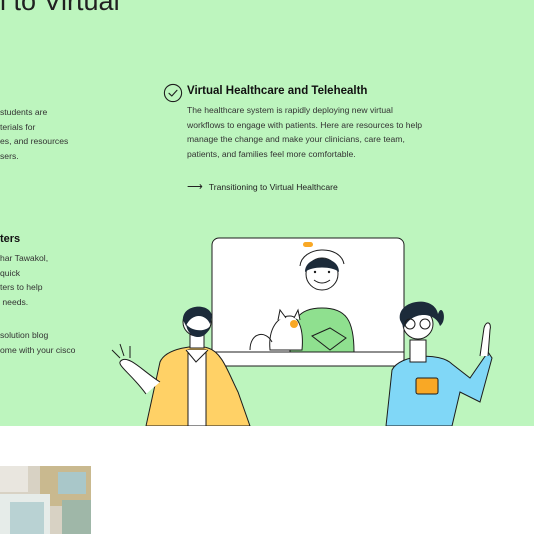 Image resolution: width=534 pixels, height=534 pixels. Describe the element at coordinates (273, 187) in the screenshot. I see `transitioning-link-label: Transitioning to Virtual Healthcare` at that location.